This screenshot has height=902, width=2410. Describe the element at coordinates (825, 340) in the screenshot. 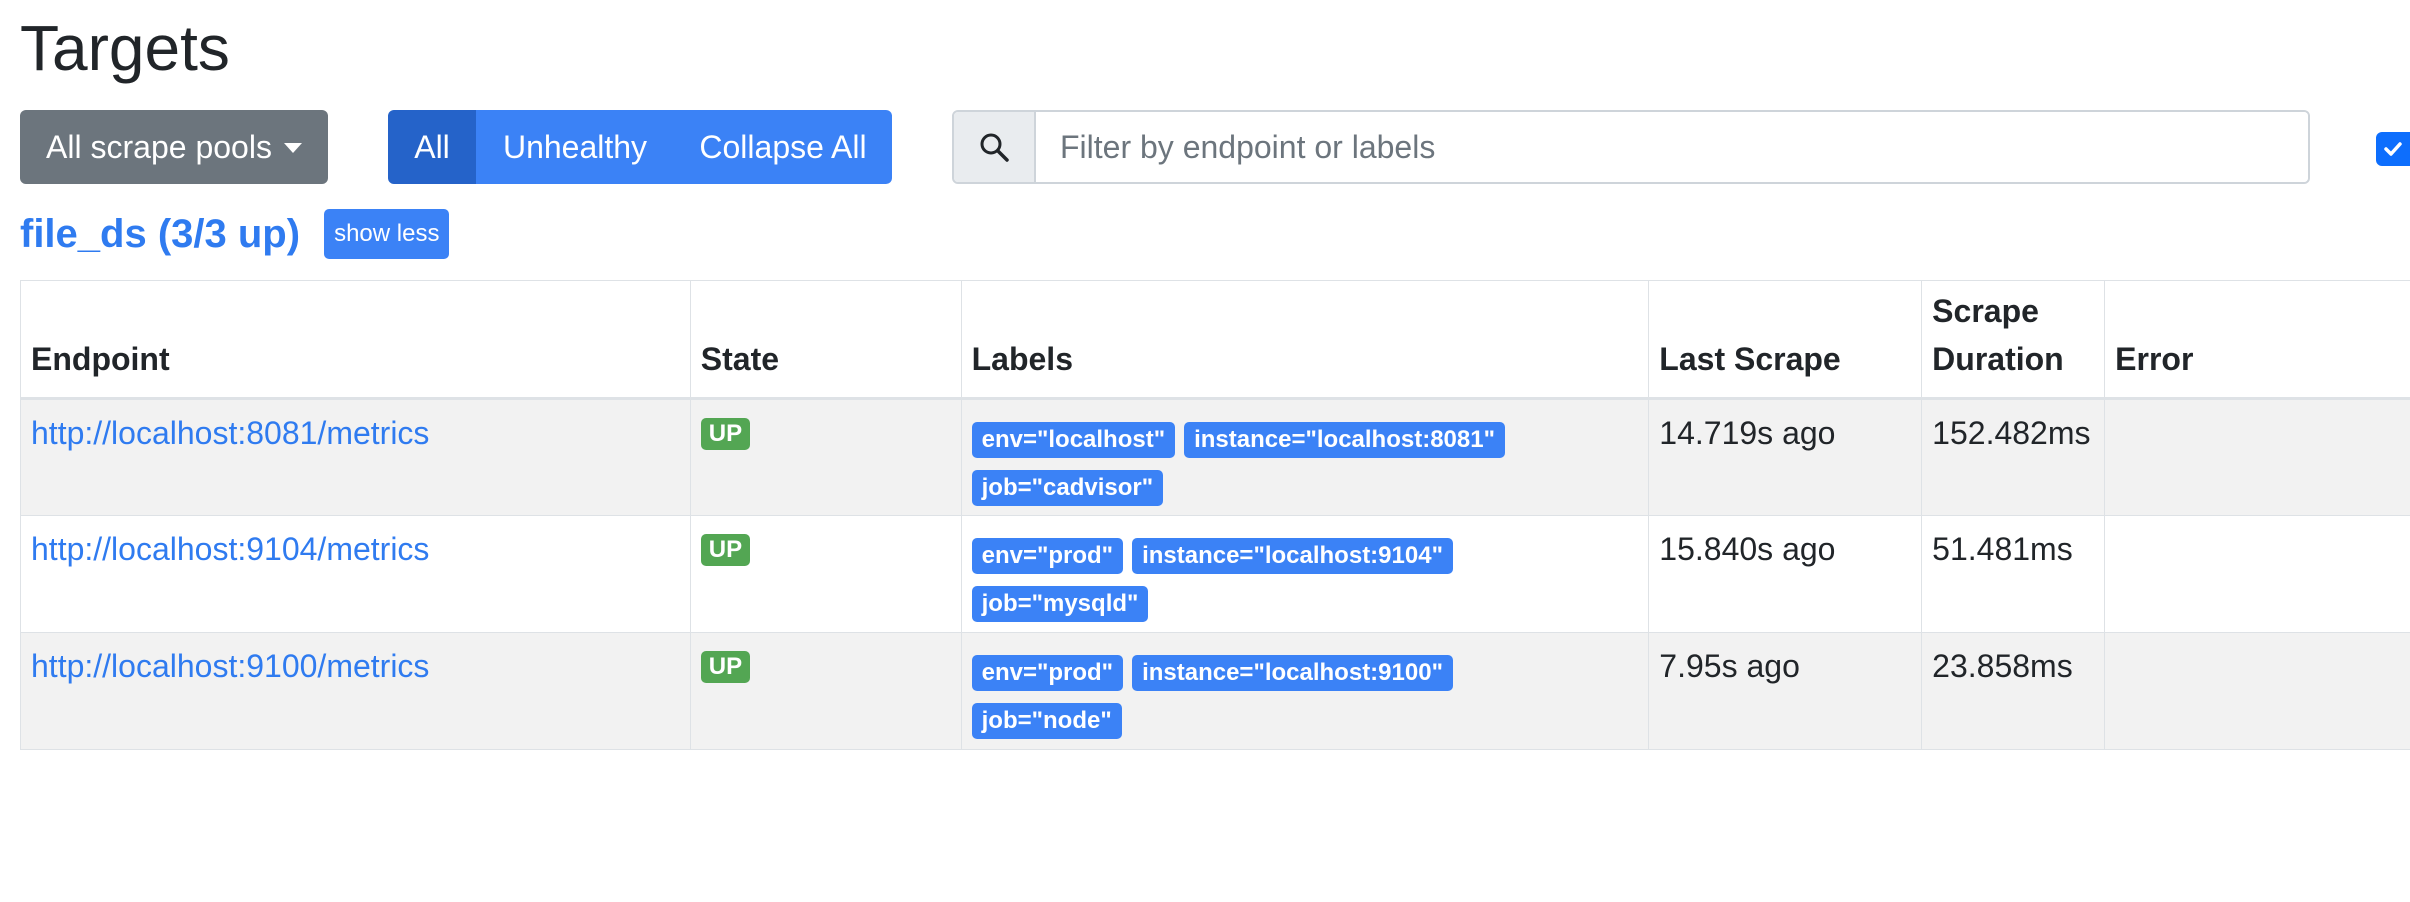

I see `header-state: State` at that location.